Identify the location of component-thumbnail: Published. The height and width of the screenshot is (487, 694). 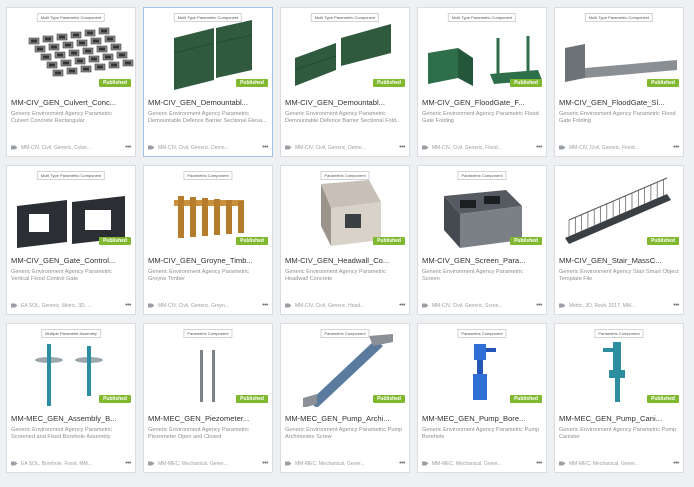
(619, 207).